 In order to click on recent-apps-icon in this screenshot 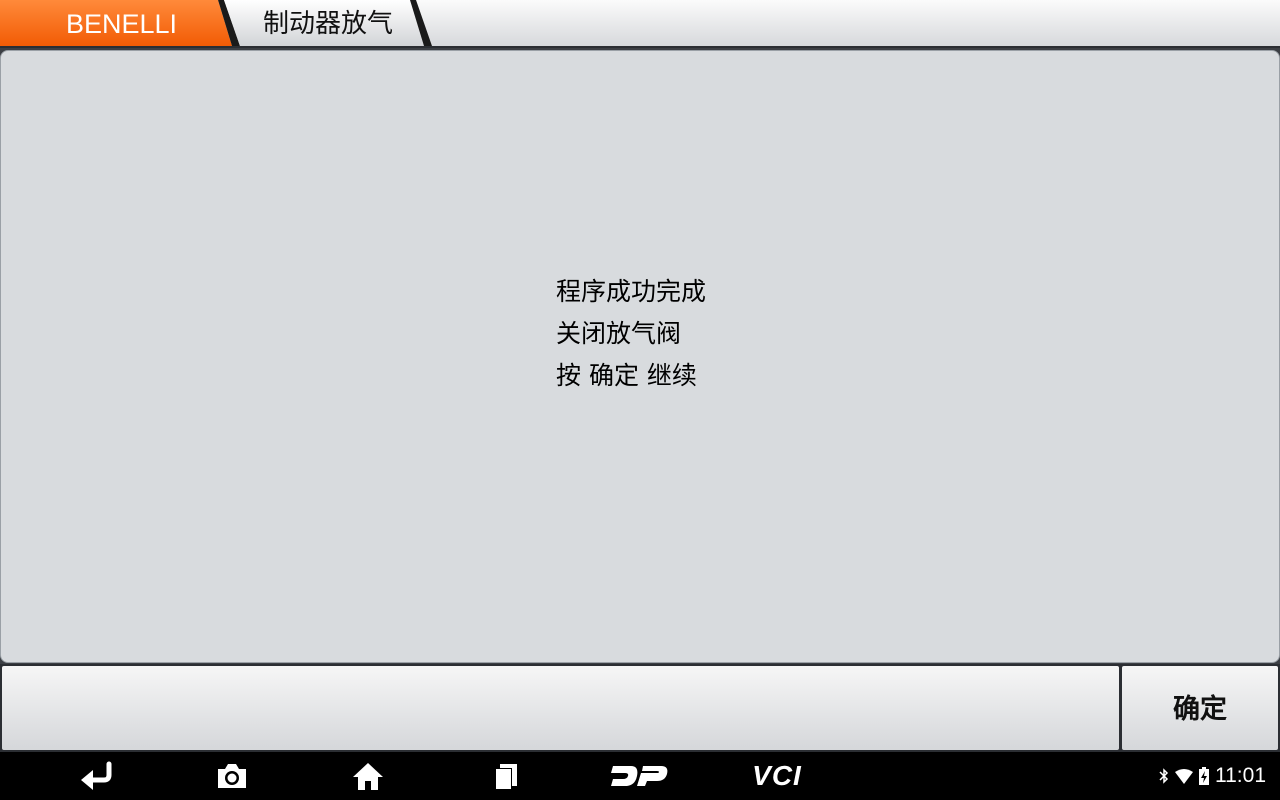, I will do `click(506, 776)`.